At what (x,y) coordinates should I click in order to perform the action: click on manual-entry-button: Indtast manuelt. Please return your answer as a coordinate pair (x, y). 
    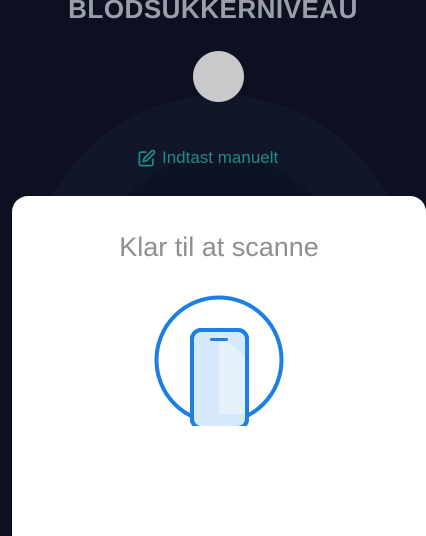
    Looking at the image, I should click on (207, 158).